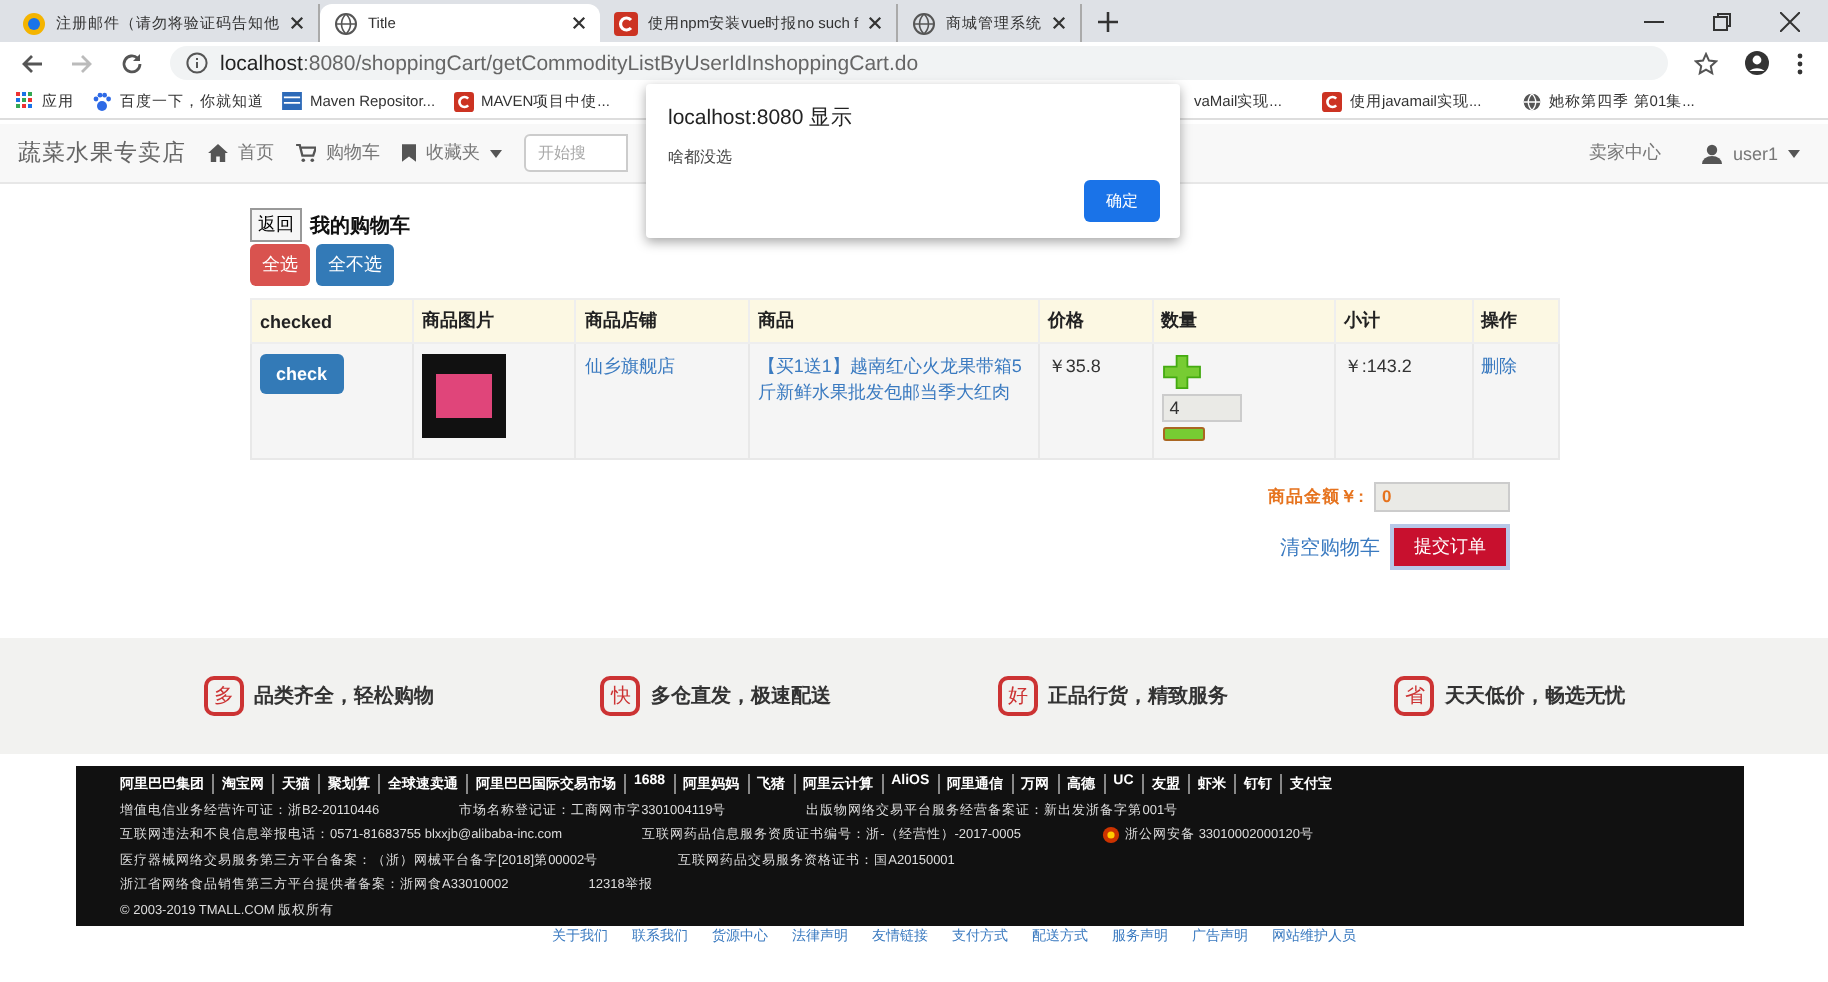 This screenshot has width=1828, height=982. What do you see at coordinates (1755, 153) in the screenshot?
I see `user-menu: user1` at bounding box center [1755, 153].